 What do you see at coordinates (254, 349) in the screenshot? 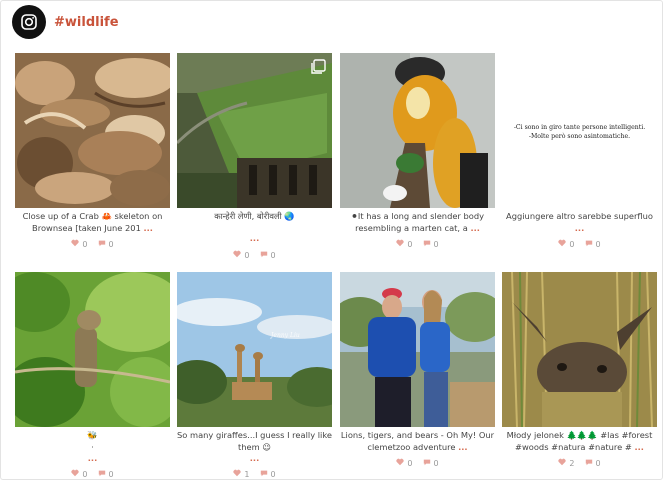
I see `post-image-giraffes: Jenny Liu` at bounding box center [254, 349].